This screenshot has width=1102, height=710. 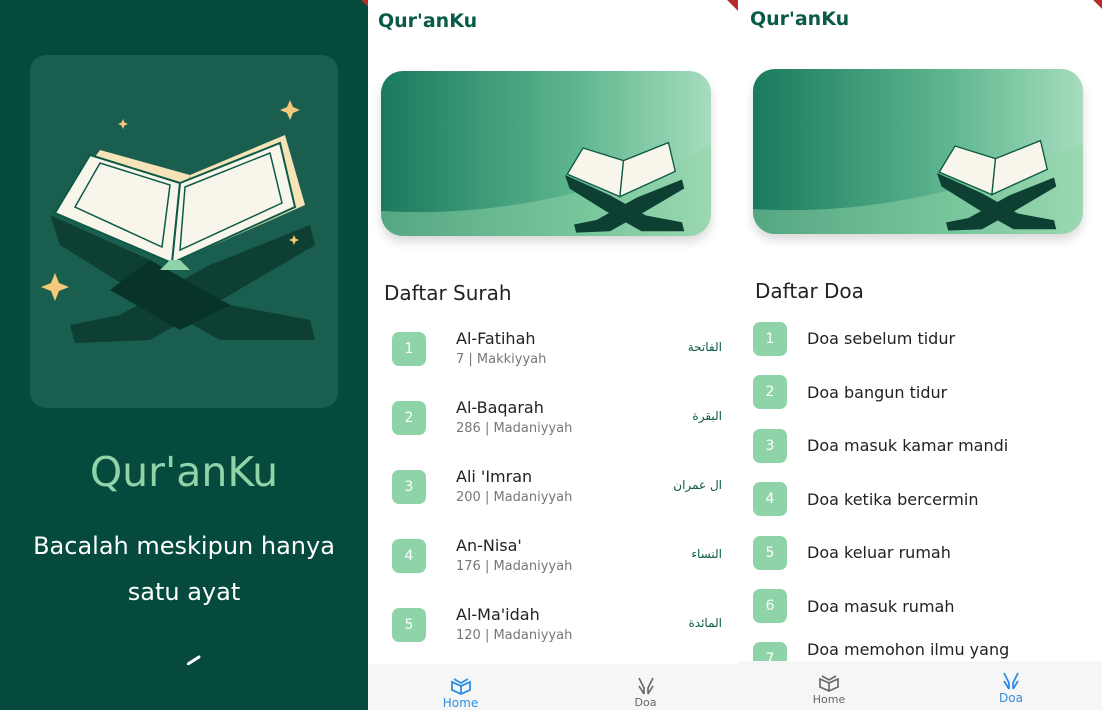 What do you see at coordinates (496, 338) in the screenshot?
I see `surah-name: Al-Fatihah` at bounding box center [496, 338].